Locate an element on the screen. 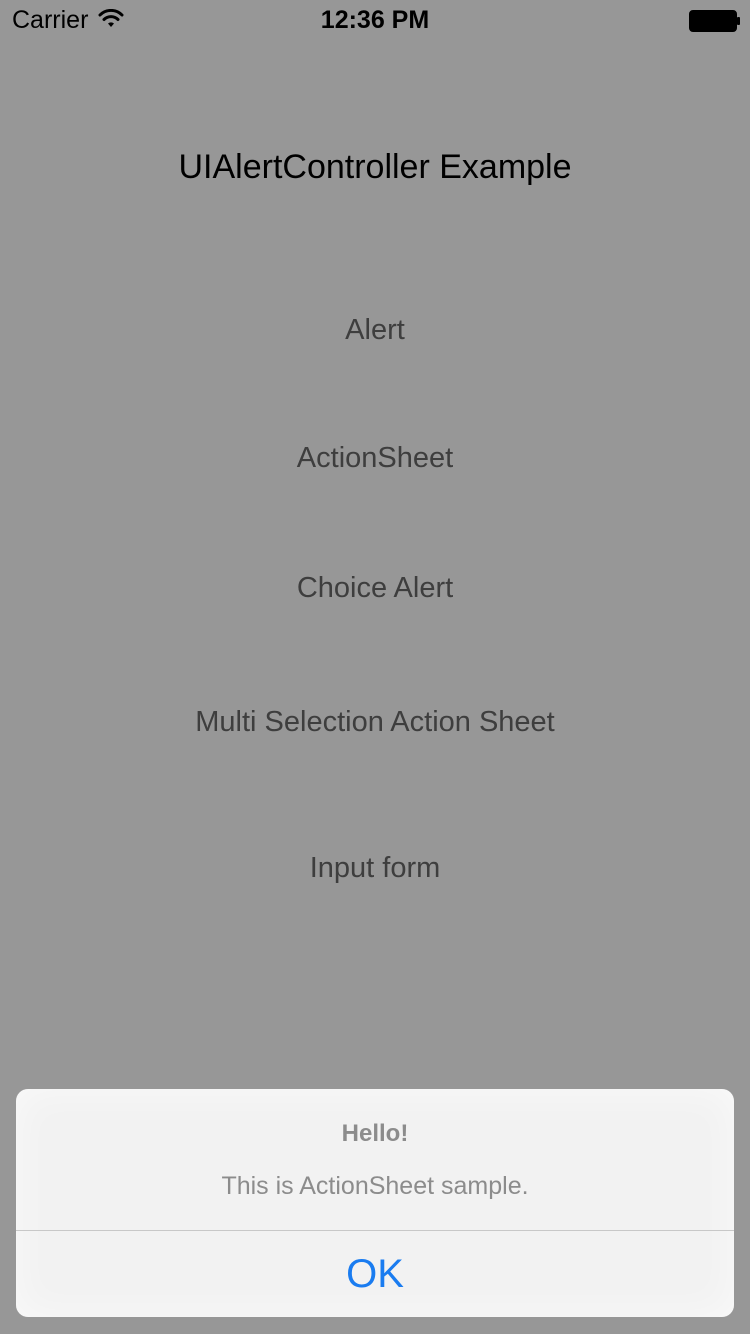  action-sheet-message: This is ActionSheet sample. is located at coordinates (375, 1186).